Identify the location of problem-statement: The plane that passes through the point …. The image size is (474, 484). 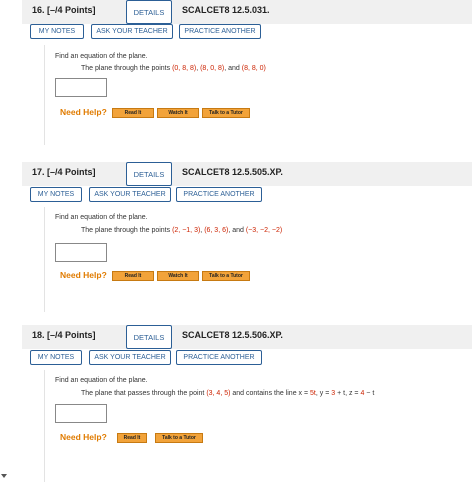
(227, 393).